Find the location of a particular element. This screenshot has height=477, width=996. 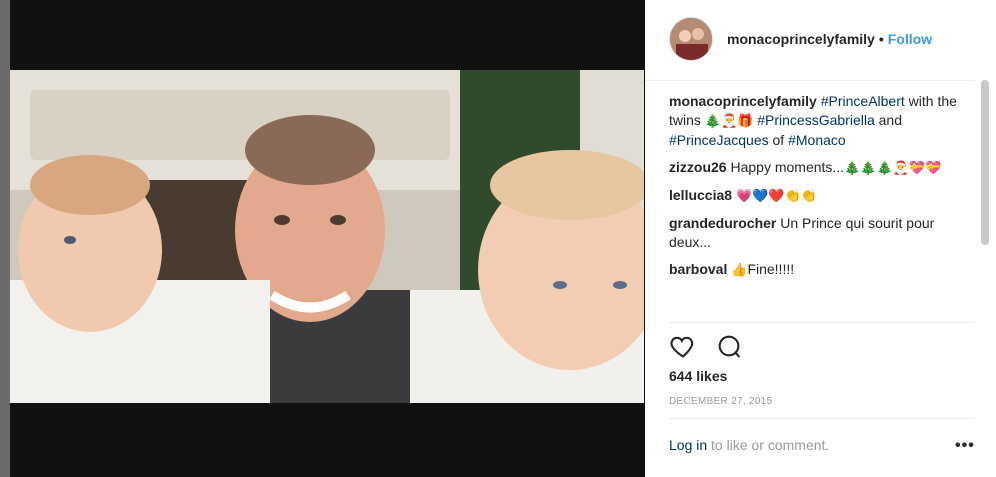

comment-item: barboval 👍Fine!!!!! is located at coordinates (822, 270).